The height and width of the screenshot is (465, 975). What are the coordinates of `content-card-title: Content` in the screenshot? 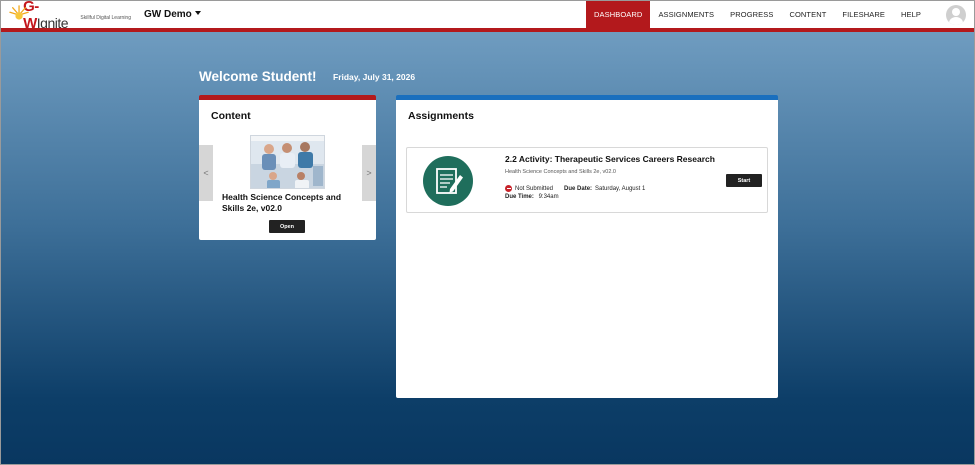 It's located at (231, 116).